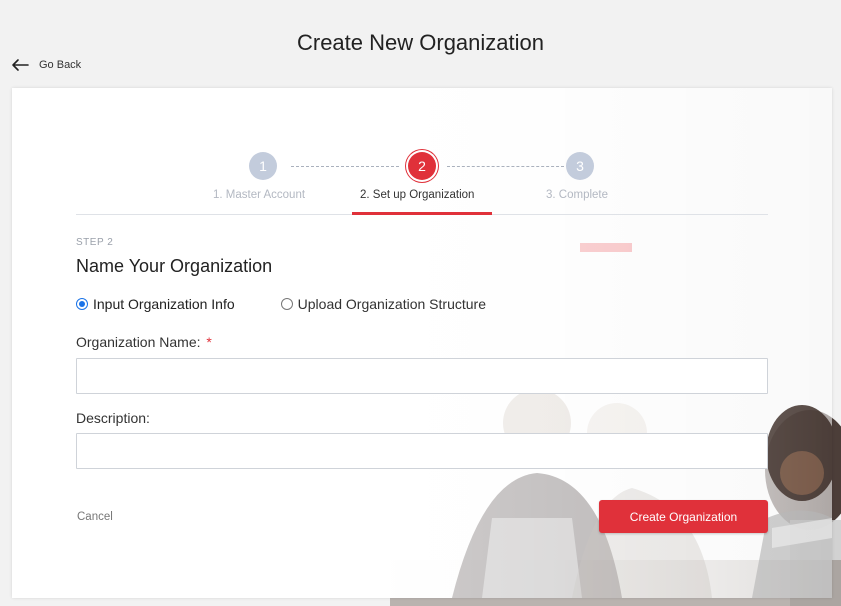 The width and height of the screenshot is (841, 606). Describe the element at coordinates (95, 517) in the screenshot. I see `cancel-button: Cancel` at that location.